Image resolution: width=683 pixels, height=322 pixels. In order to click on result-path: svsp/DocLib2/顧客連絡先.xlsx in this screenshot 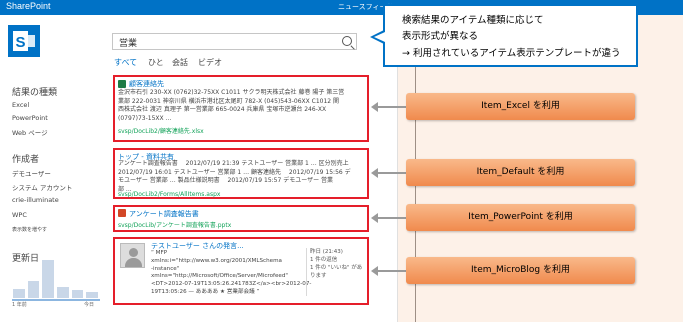, I will do `click(161, 130)`.